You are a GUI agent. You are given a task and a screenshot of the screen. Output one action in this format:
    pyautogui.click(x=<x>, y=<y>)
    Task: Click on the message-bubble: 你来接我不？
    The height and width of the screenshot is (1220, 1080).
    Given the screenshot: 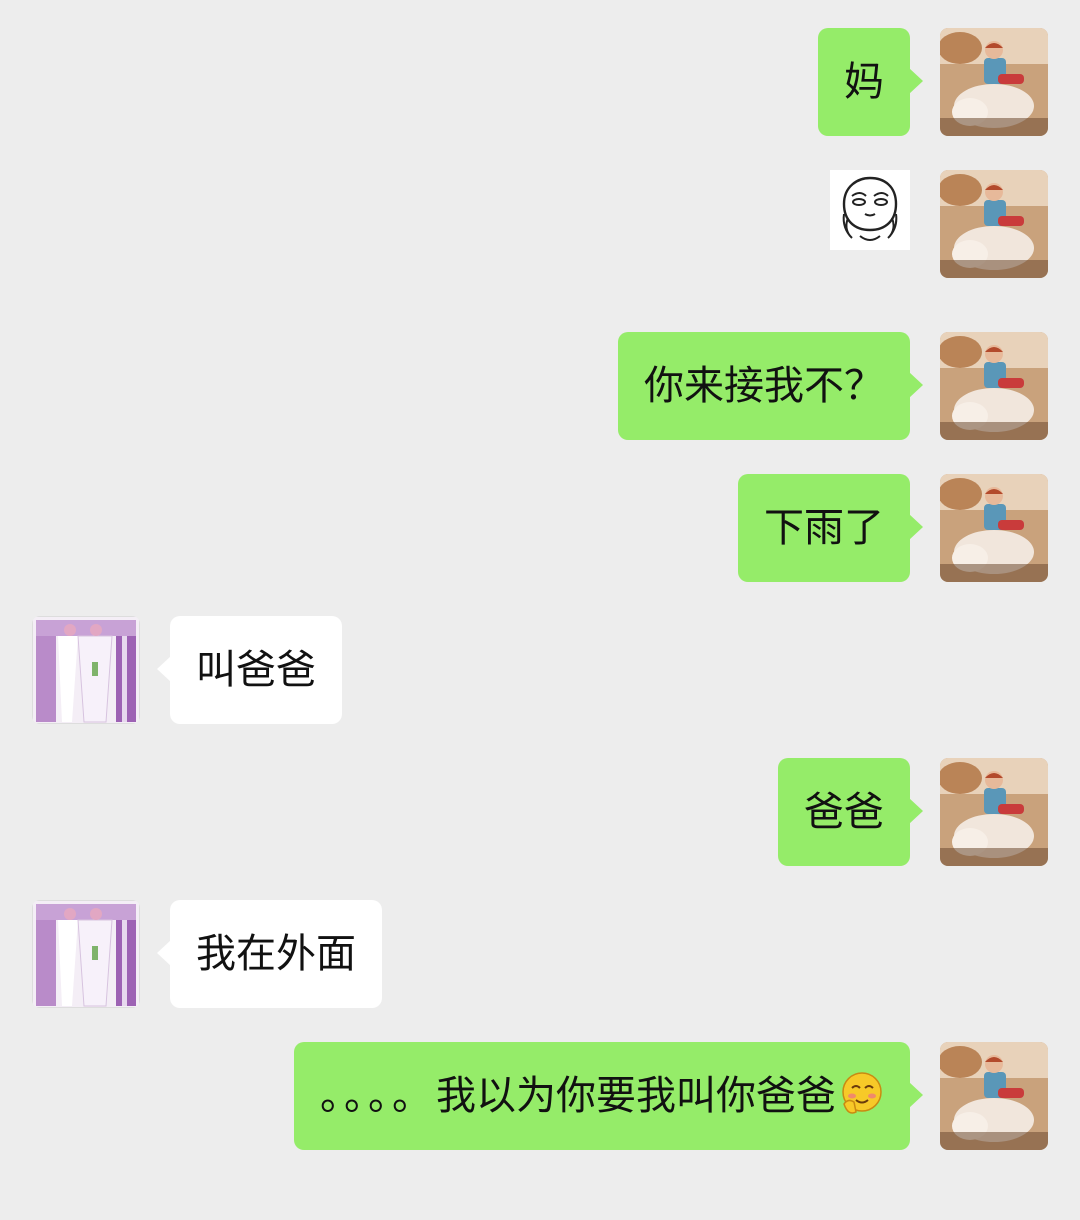 What is the action you would take?
    pyautogui.click(x=770, y=386)
    